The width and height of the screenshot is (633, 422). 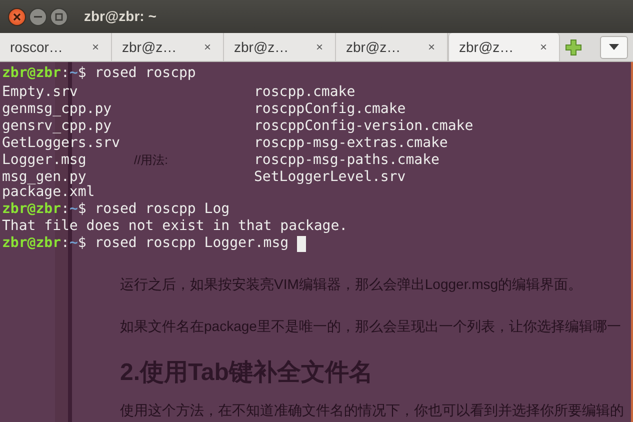 What do you see at coordinates (48, 193) in the screenshot?
I see `output-text: package.xml` at bounding box center [48, 193].